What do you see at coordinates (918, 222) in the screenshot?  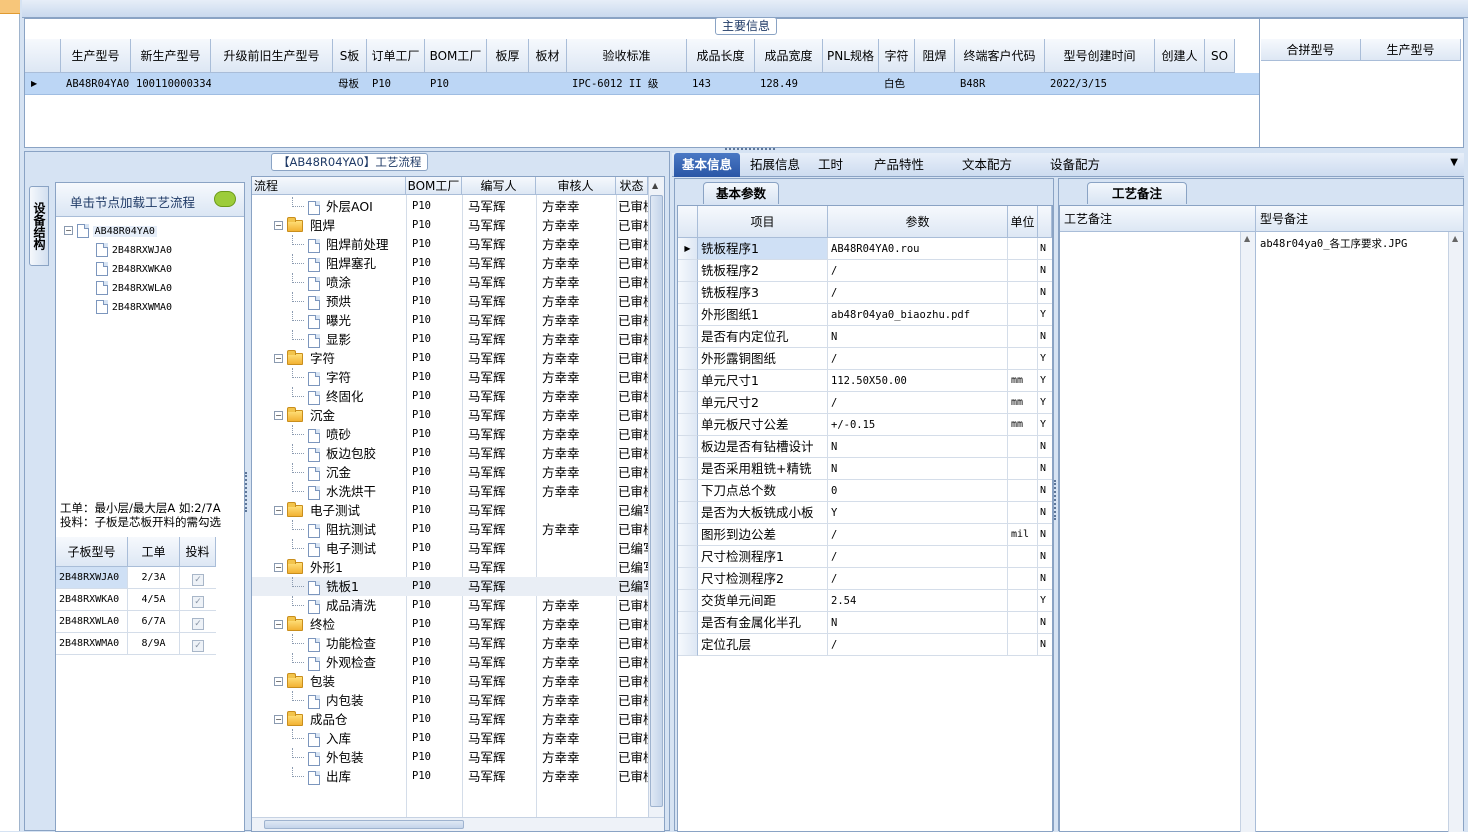 I see `param-col-header: 参数` at bounding box center [918, 222].